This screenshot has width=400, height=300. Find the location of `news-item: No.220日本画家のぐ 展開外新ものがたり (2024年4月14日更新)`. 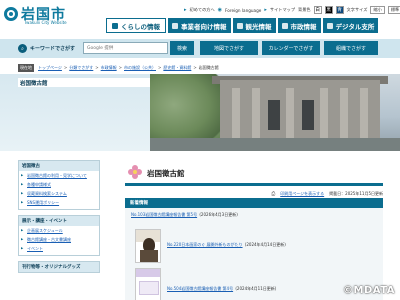

news-item: No.220日本画家のぐ 展開外新ものがたり (2024年4月14日更新) is located at coordinates (226, 245).